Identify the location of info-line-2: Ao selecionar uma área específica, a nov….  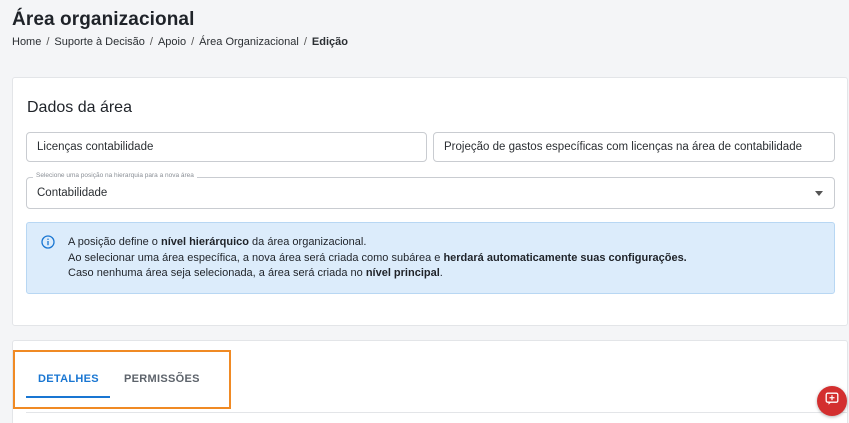
(377, 257).